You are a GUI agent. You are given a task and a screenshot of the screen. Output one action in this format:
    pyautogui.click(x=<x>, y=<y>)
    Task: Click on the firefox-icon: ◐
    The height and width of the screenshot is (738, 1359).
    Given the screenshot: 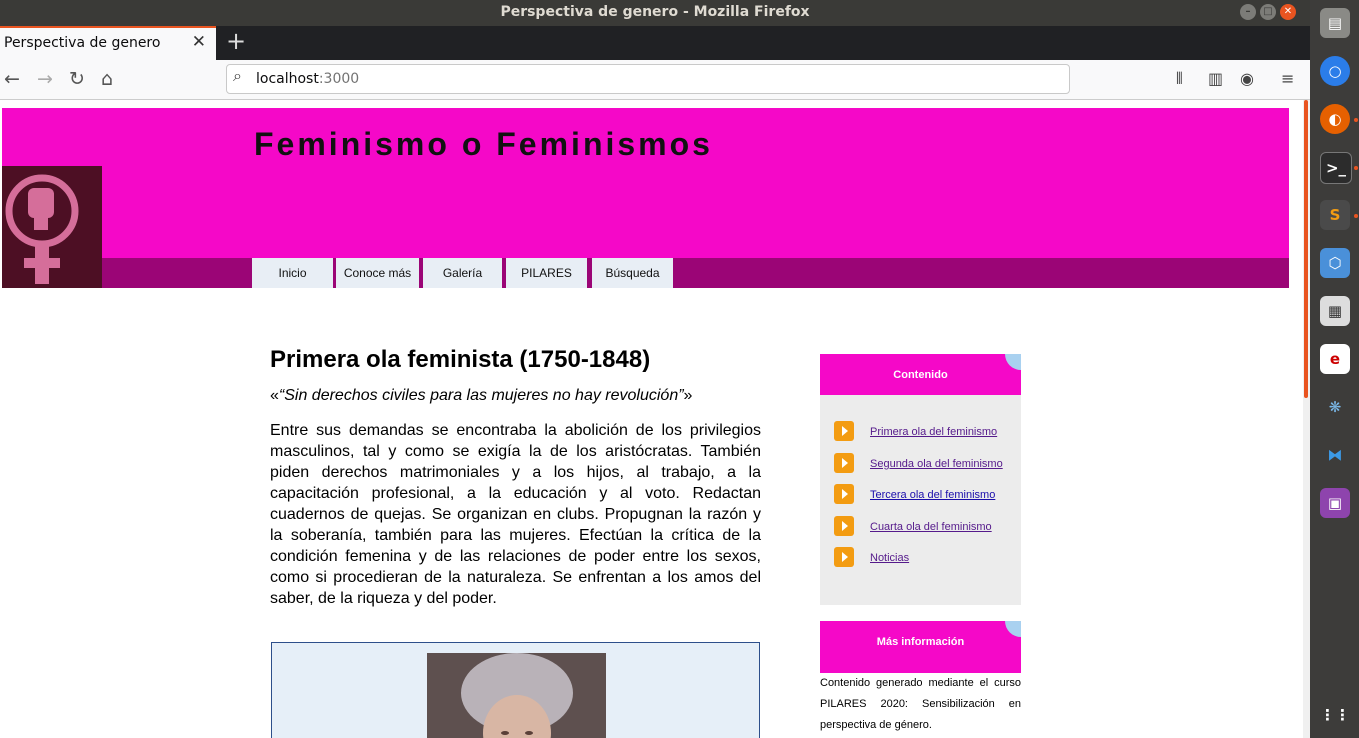 What is the action you would take?
    pyautogui.click(x=1335, y=119)
    